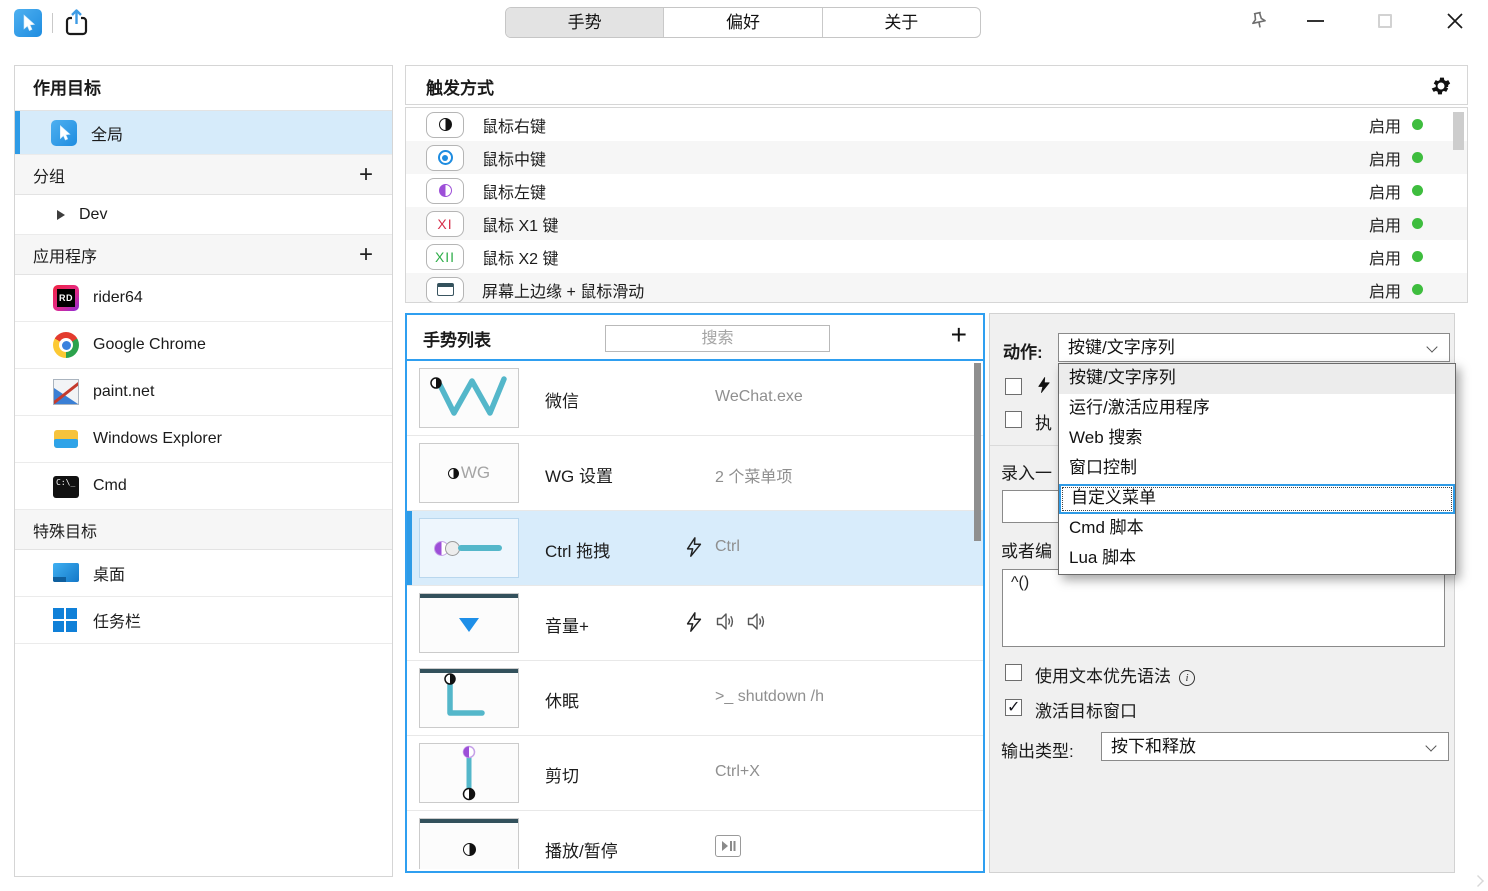 The height and width of the screenshot is (891, 1488). What do you see at coordinates (203, 573) in the screenshot?
I see `sidebar-item-desktop: 桌面` at bounding box center [203, 573].